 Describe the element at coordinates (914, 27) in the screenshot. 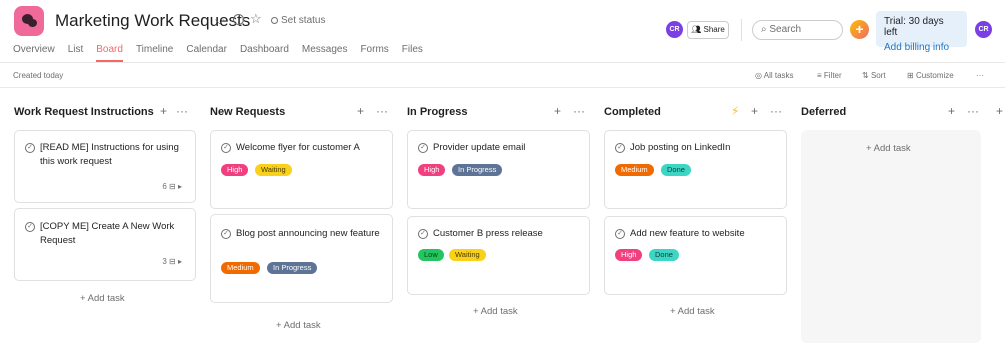

I see `trial-text: Trial: 30 days left` at that location.